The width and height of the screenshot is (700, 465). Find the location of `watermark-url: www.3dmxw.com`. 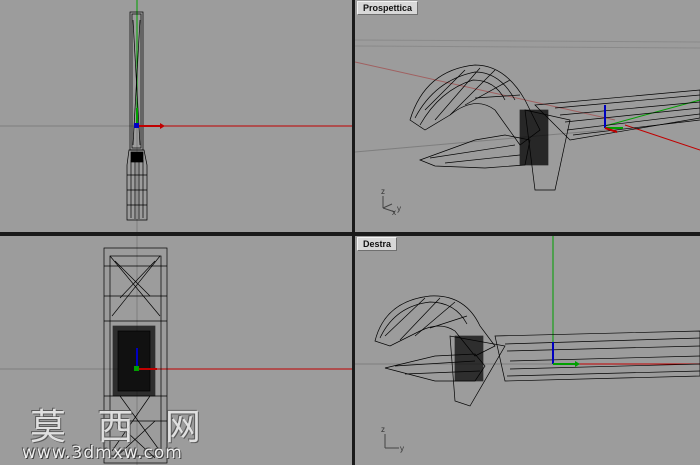

watermark-url: www.3dmxw.com is located at coordinates (102, 453).